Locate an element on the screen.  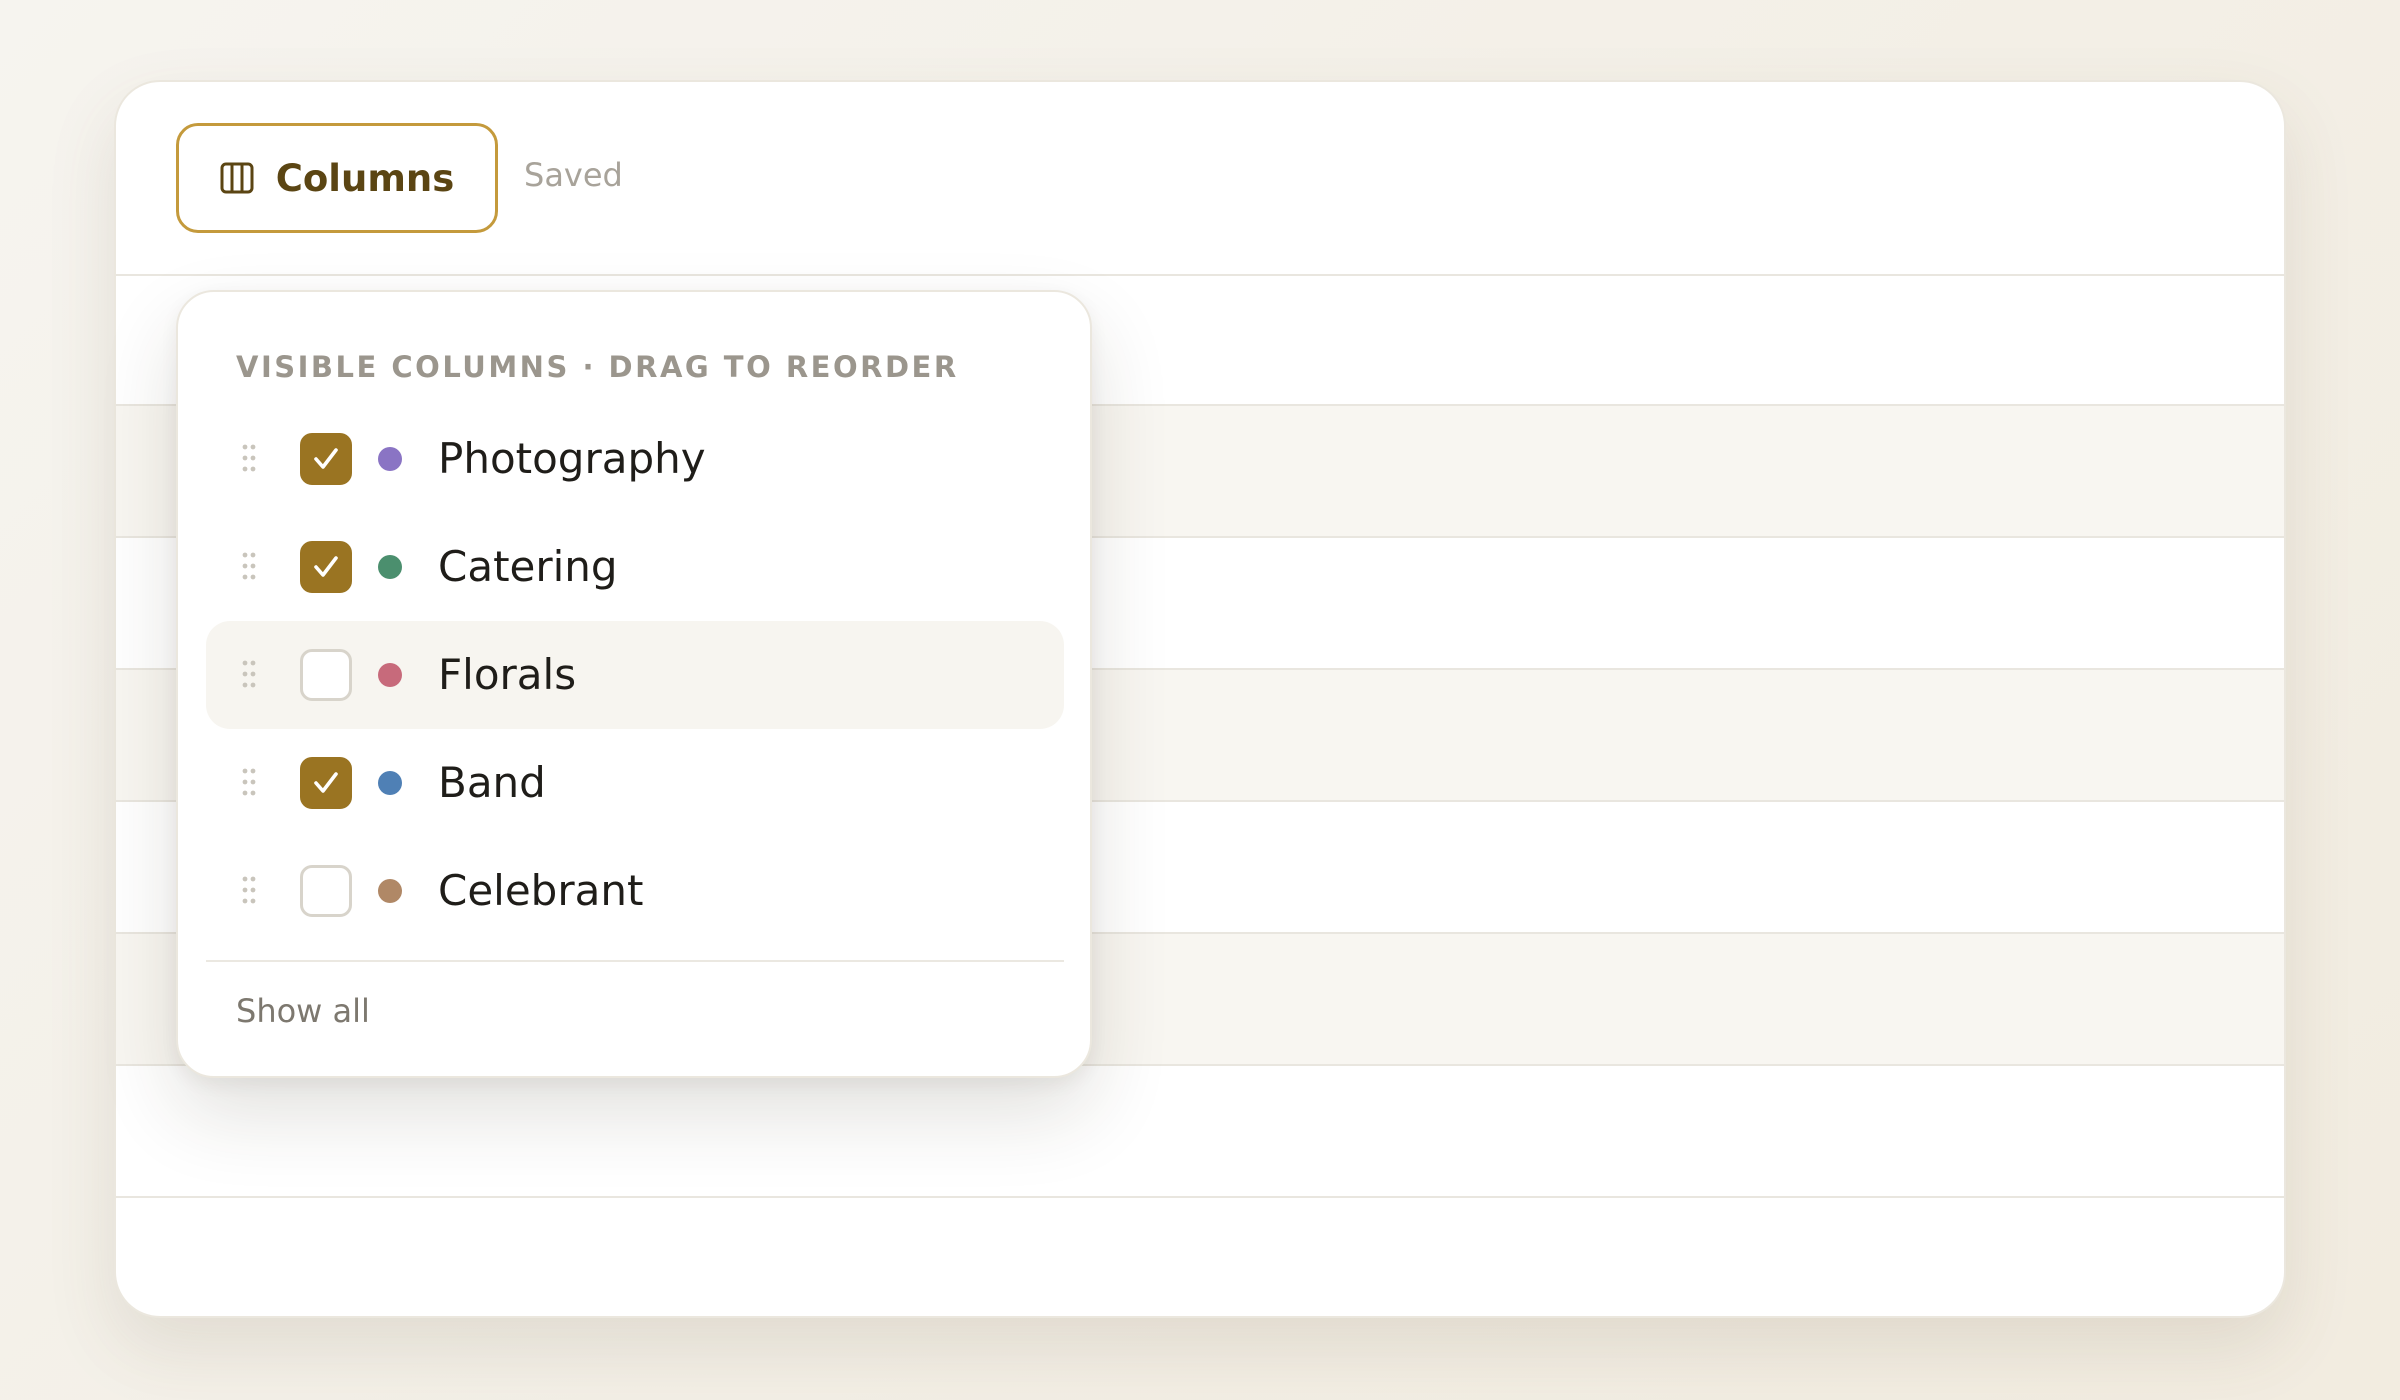
columns-button-label: Columns is located at coordinates (365, 178).